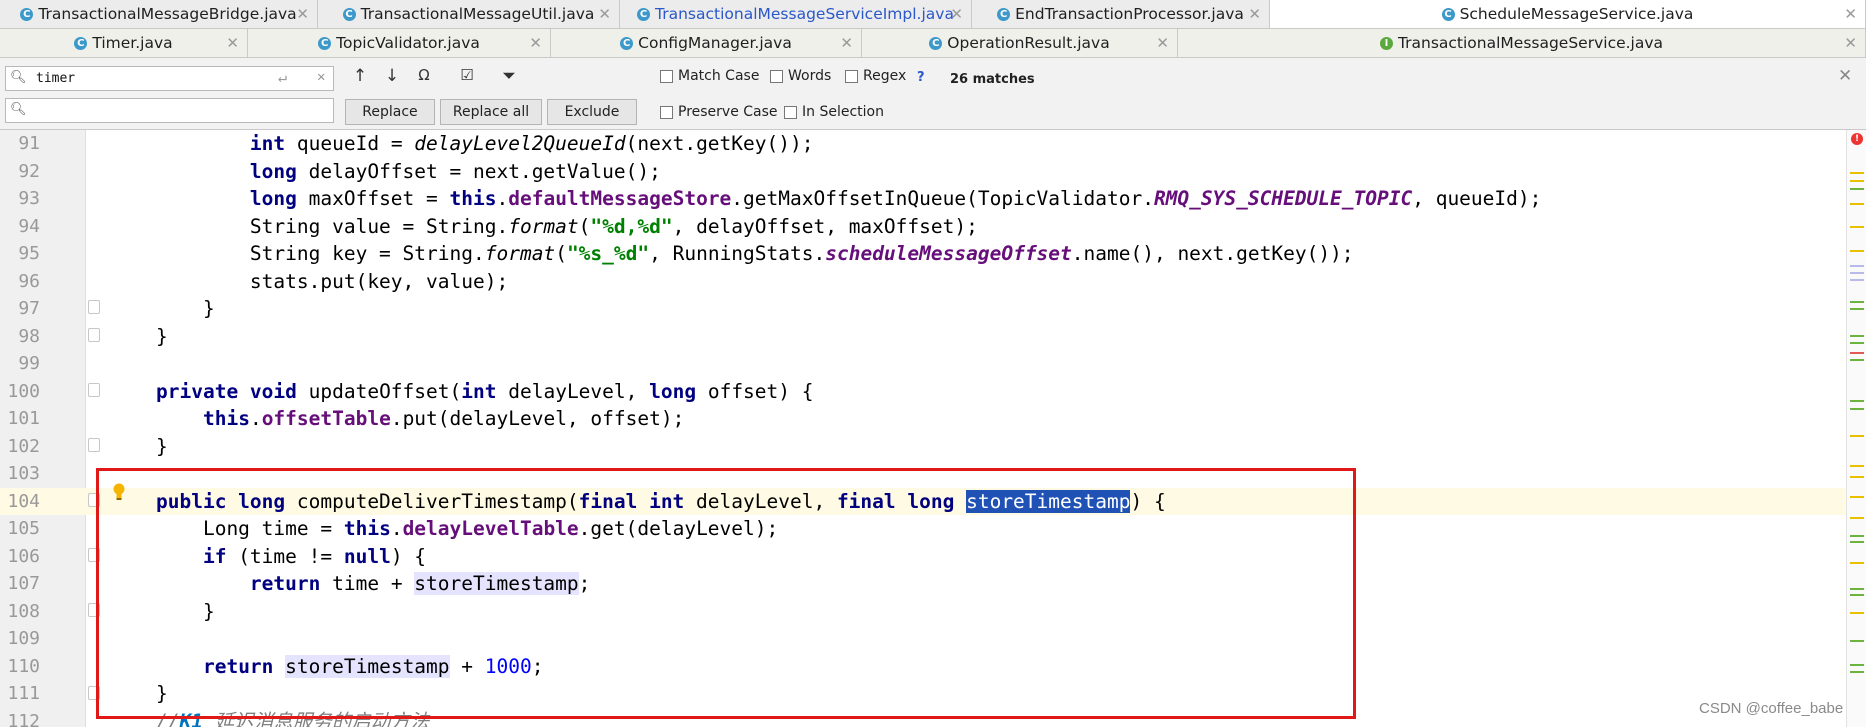 The image size is (1866, 727). I want to click on previous-occurrence-icon: ↑, so click(360, 77).